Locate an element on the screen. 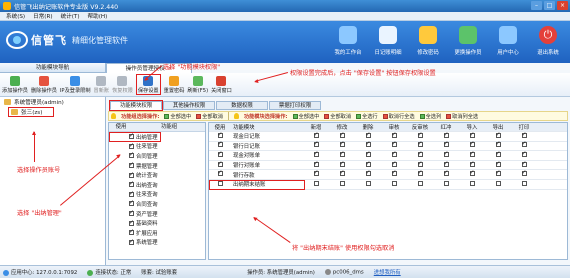 Image resolution: width=570 pixels, height=278 pixels. table-row: 现金对账单 is located at coordinates (388, 155).